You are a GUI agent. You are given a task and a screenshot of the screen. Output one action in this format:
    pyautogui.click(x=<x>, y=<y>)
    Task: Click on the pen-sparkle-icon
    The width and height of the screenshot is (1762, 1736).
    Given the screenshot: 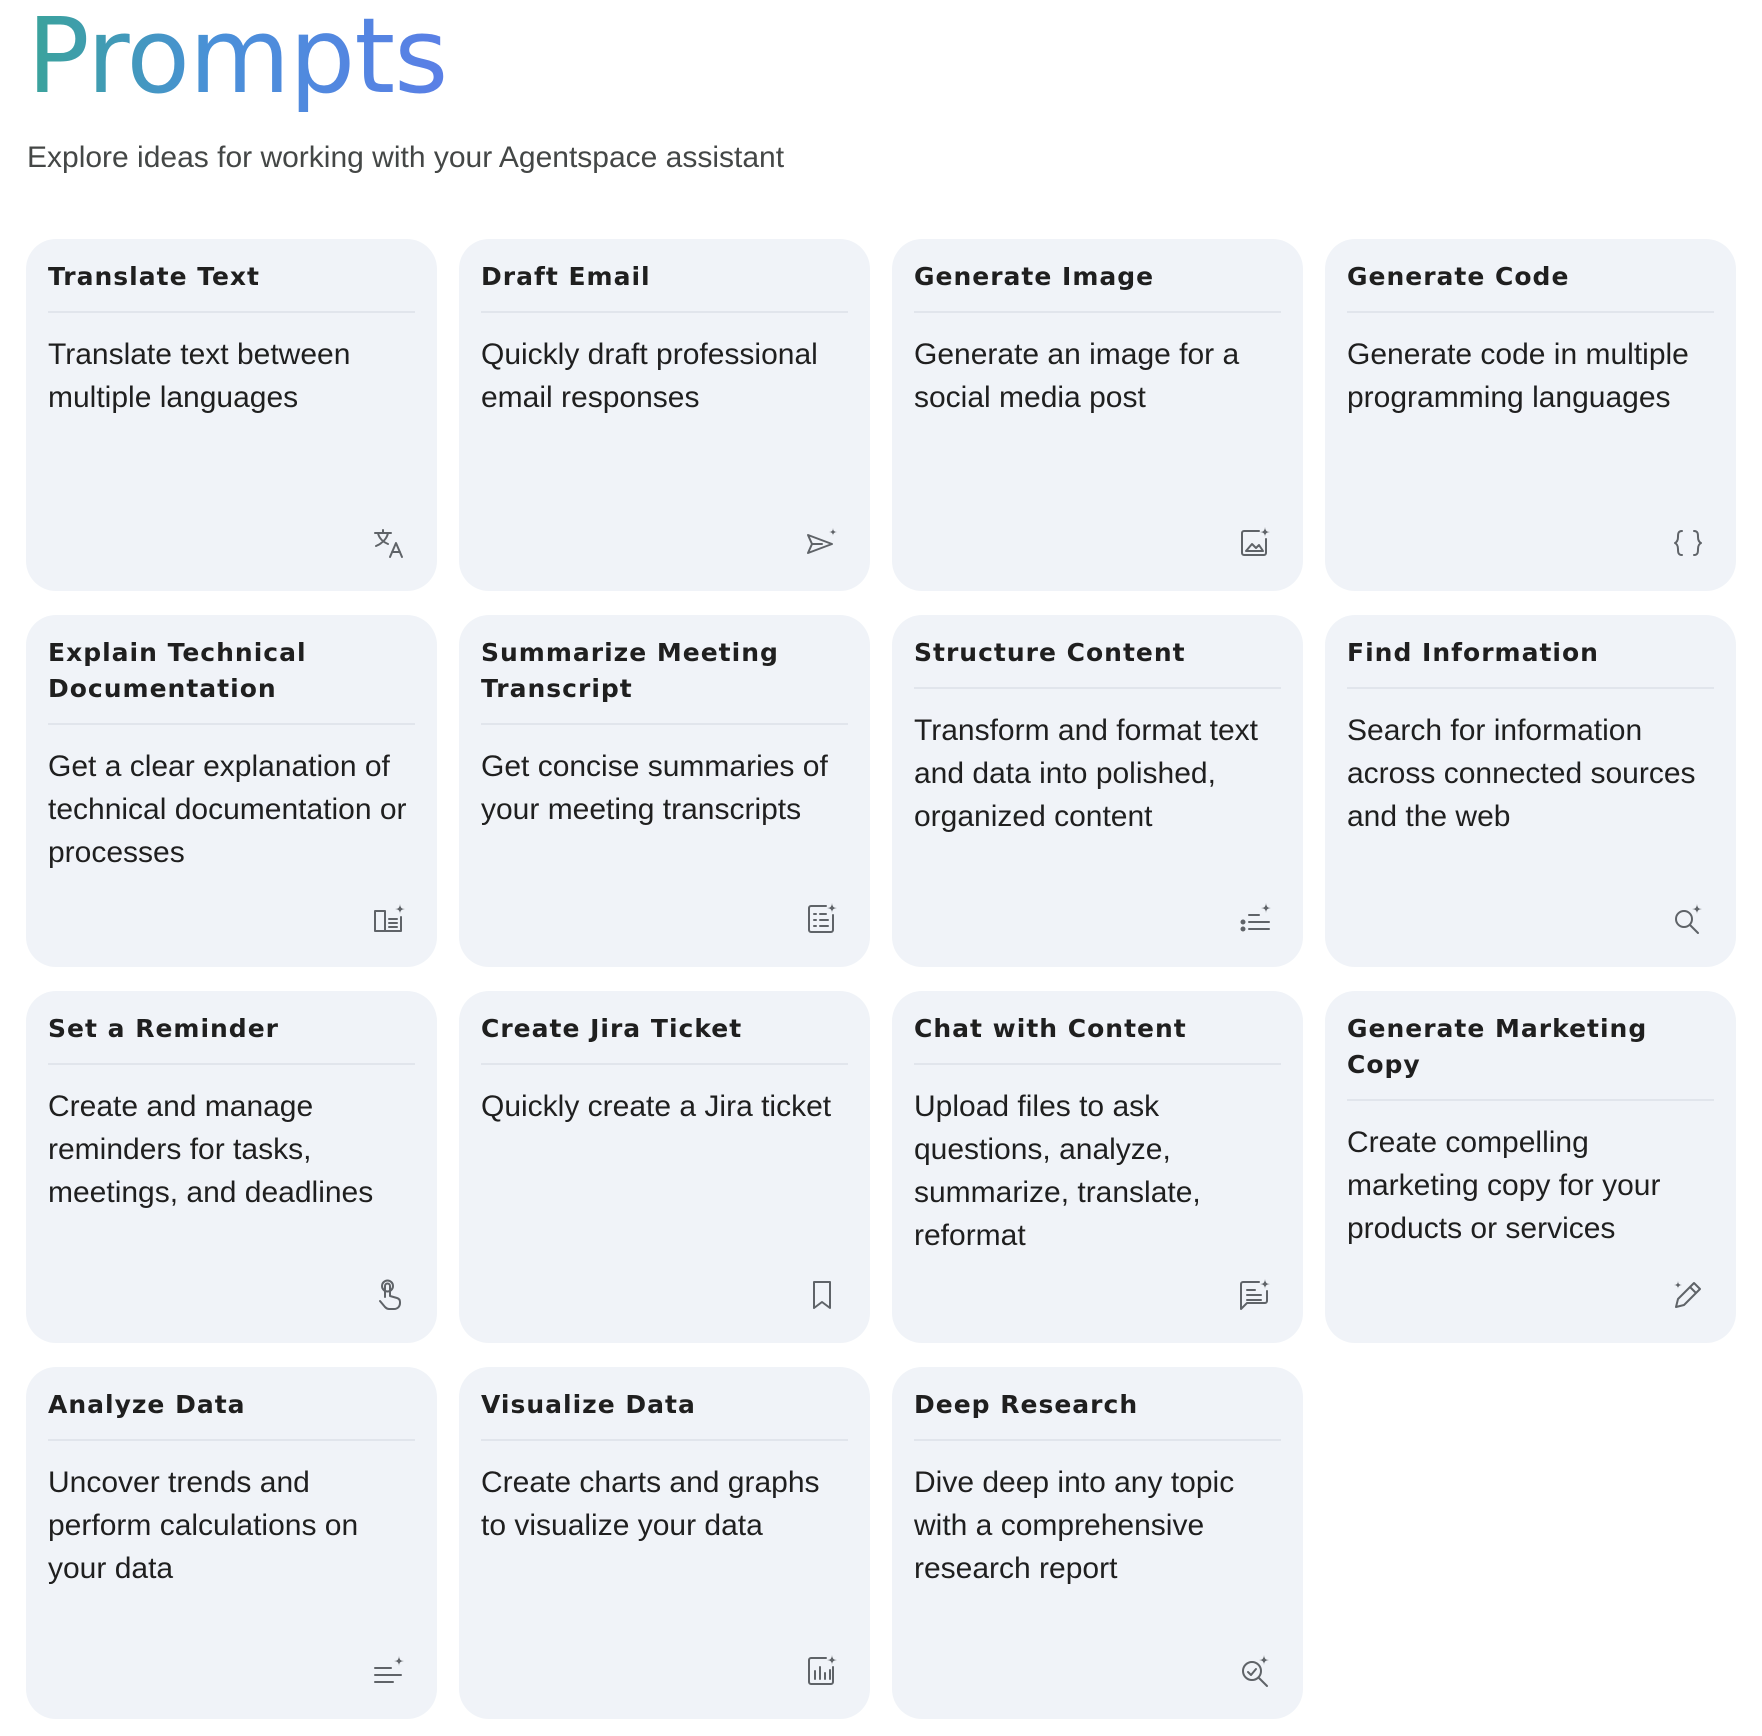 What is the action you would take?
    pyautogui.click(x=1688, y=1295)
    